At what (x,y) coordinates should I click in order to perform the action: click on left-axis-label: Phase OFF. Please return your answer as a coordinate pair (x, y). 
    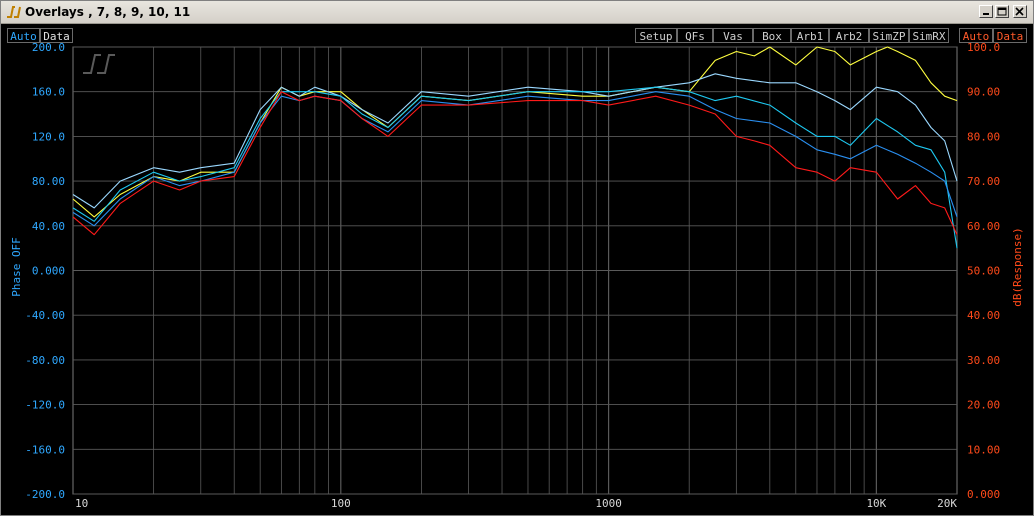
    Looking at the image, I should click on (16, 267).